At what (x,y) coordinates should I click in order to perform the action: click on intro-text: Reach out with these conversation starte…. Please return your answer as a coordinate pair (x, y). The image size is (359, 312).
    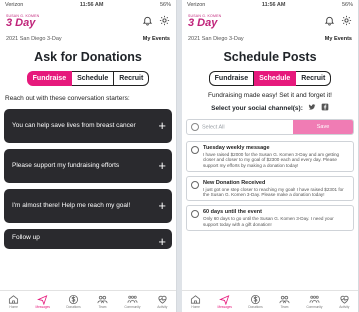
    Looking at the image, I should click on (67, 98).